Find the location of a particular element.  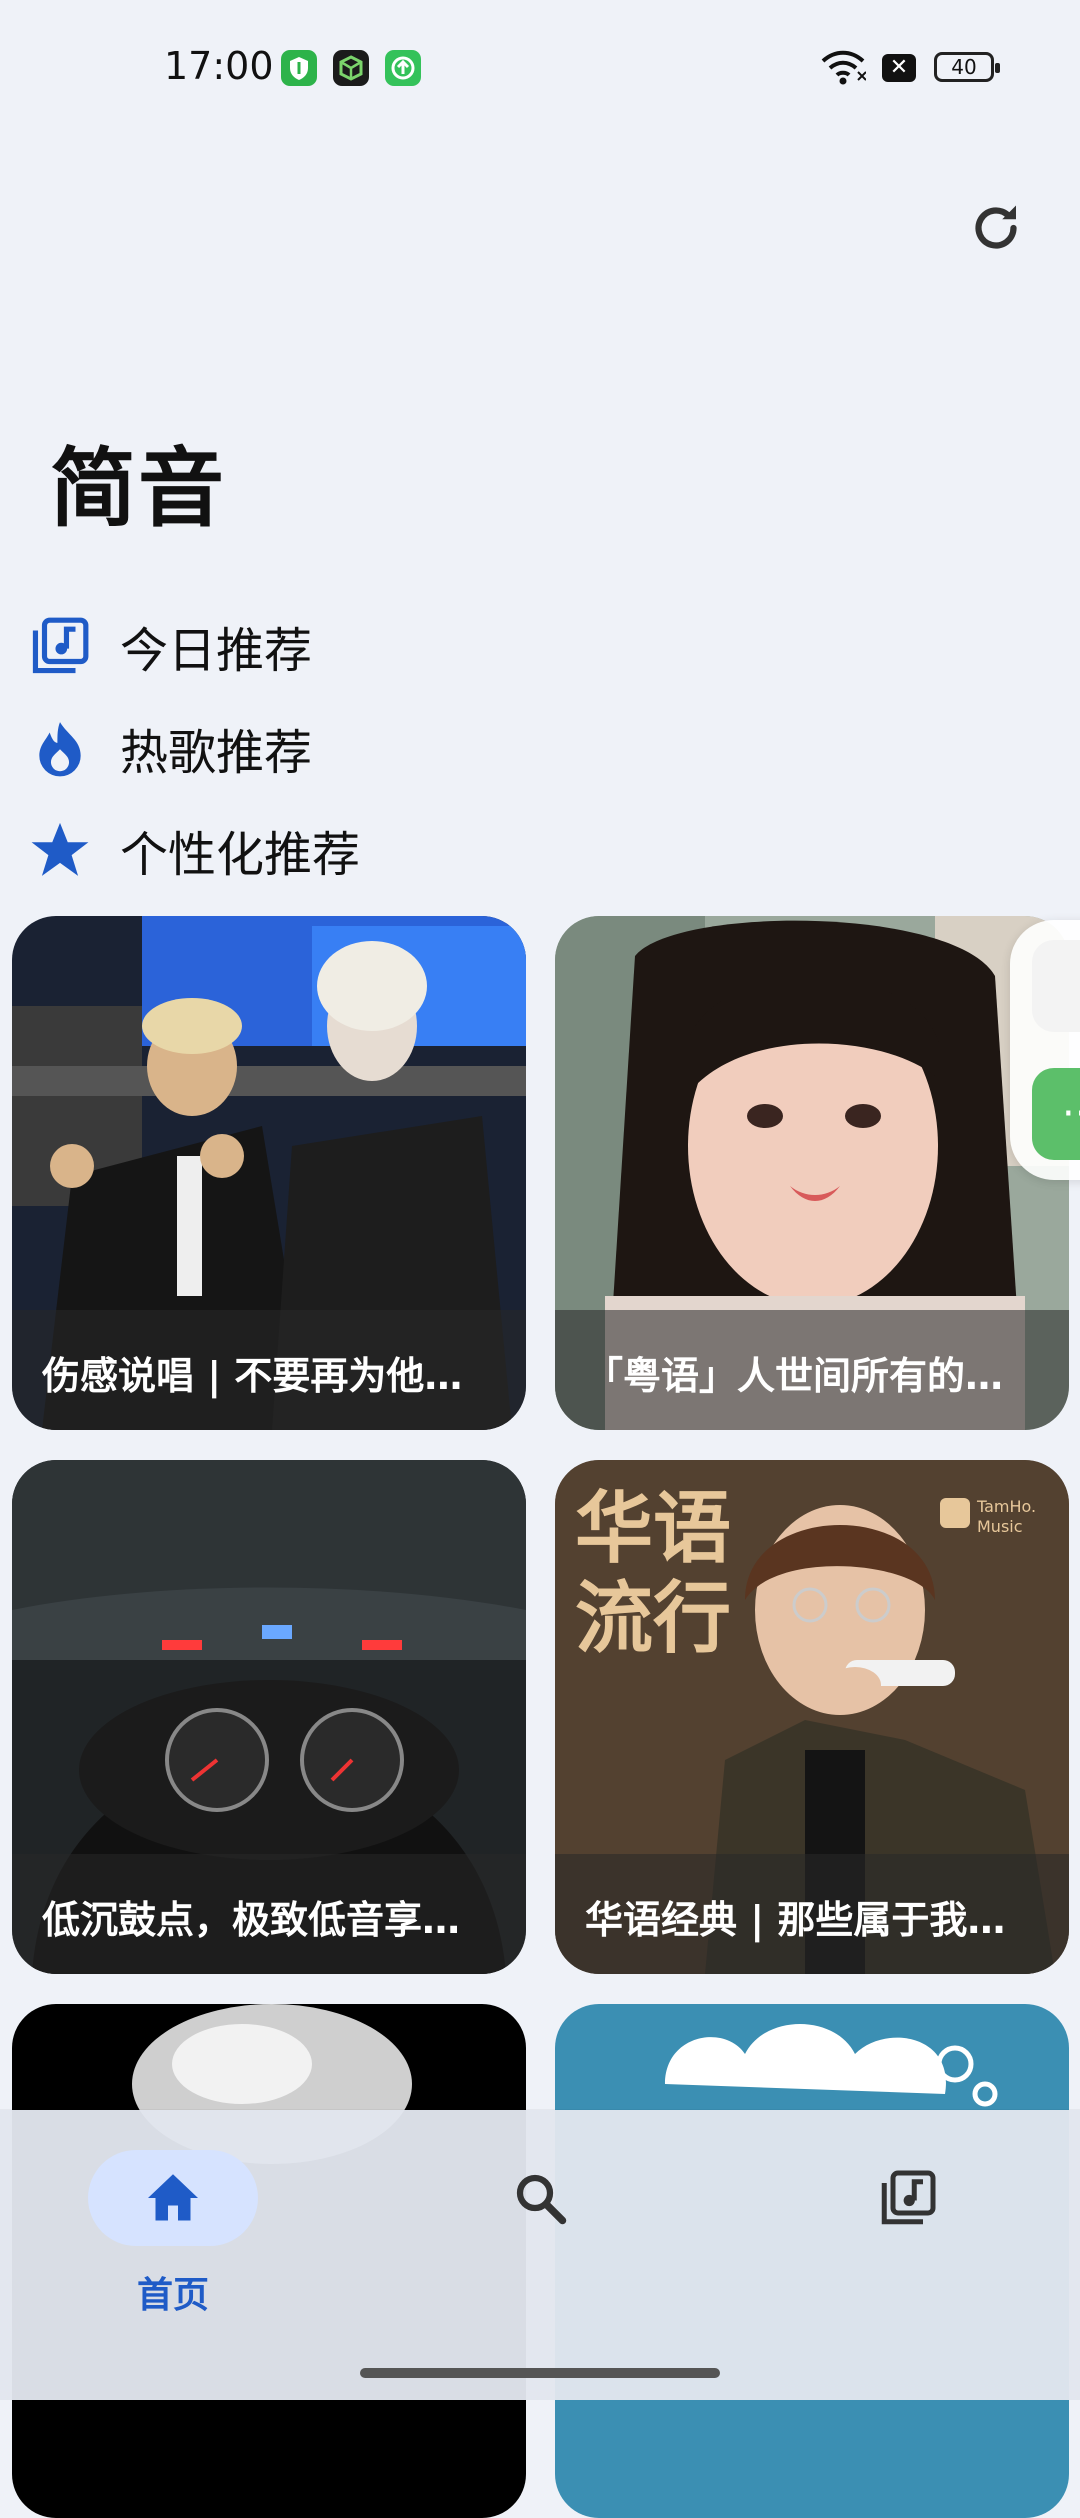

menu-item-personal: 个性化推荐 is located at coordinates (278, 850).